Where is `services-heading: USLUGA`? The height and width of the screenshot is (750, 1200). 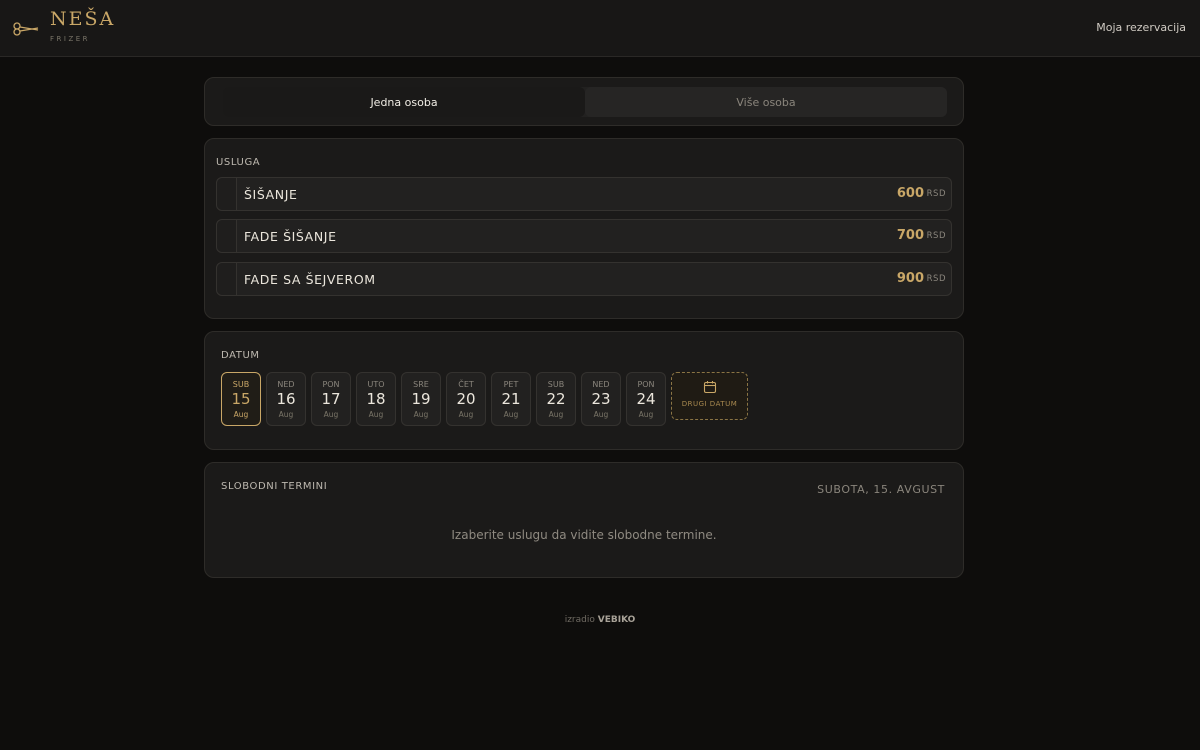 services-heading: USLUGA is located at coordinates (238, 162).